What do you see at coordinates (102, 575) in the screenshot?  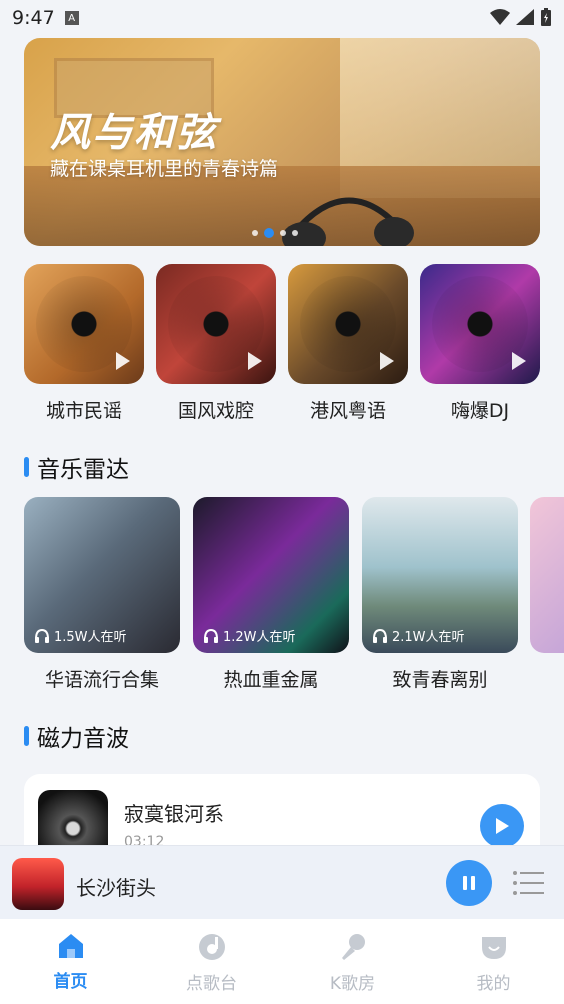 I see `radar-cover: 1.5W人在听` at bounding box center [102, 575].